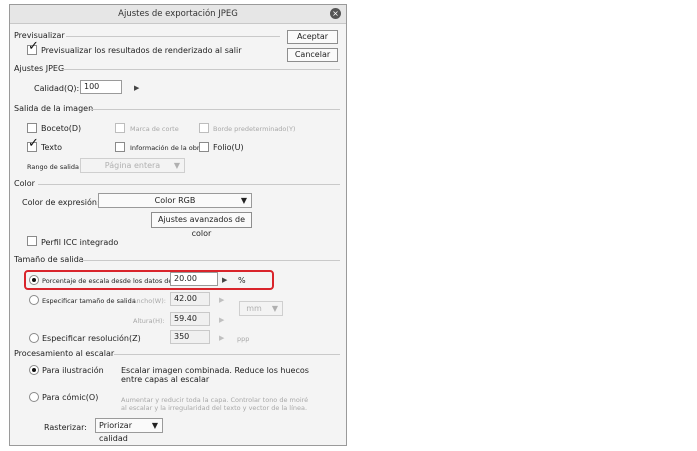  Describe the element at coordinates (89, 301) in the screenshot. I see `specify-size-label: Especificar tamaño de salida` at that location.